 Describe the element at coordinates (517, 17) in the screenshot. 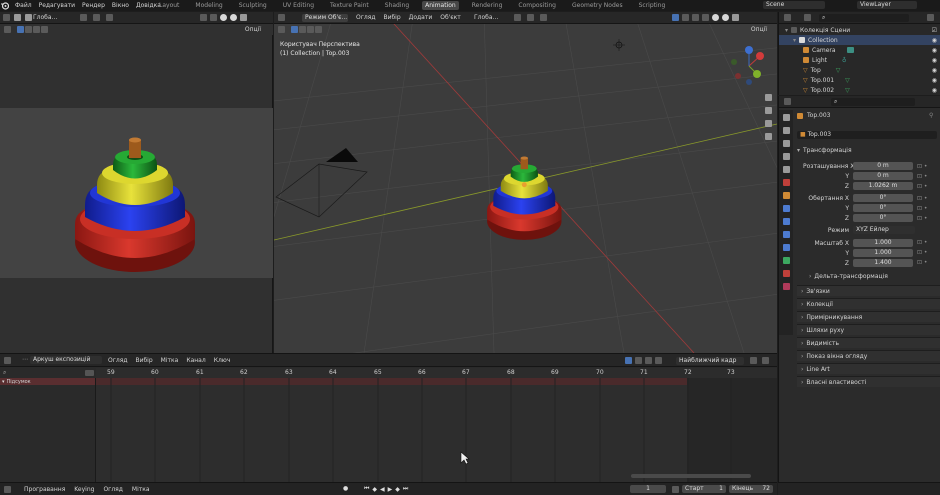

I see `pivot-icon` at that location.